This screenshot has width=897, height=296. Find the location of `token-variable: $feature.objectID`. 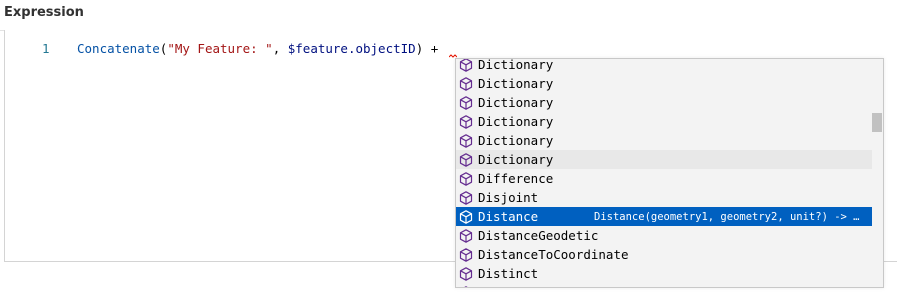

token-variable: $feature.objectID is located at coordinates (351, 48).